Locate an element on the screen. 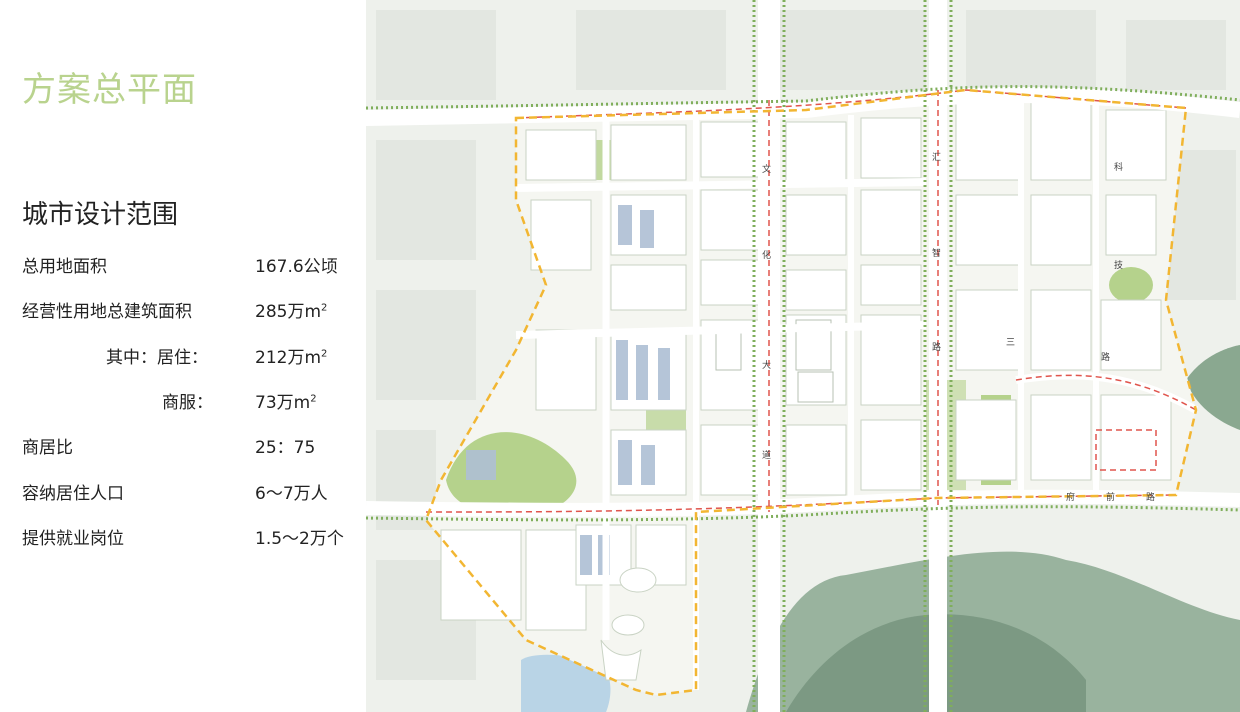 This screenshot has height=712, width=1240. svg-text: 文 is located at coordinates (766, 169).